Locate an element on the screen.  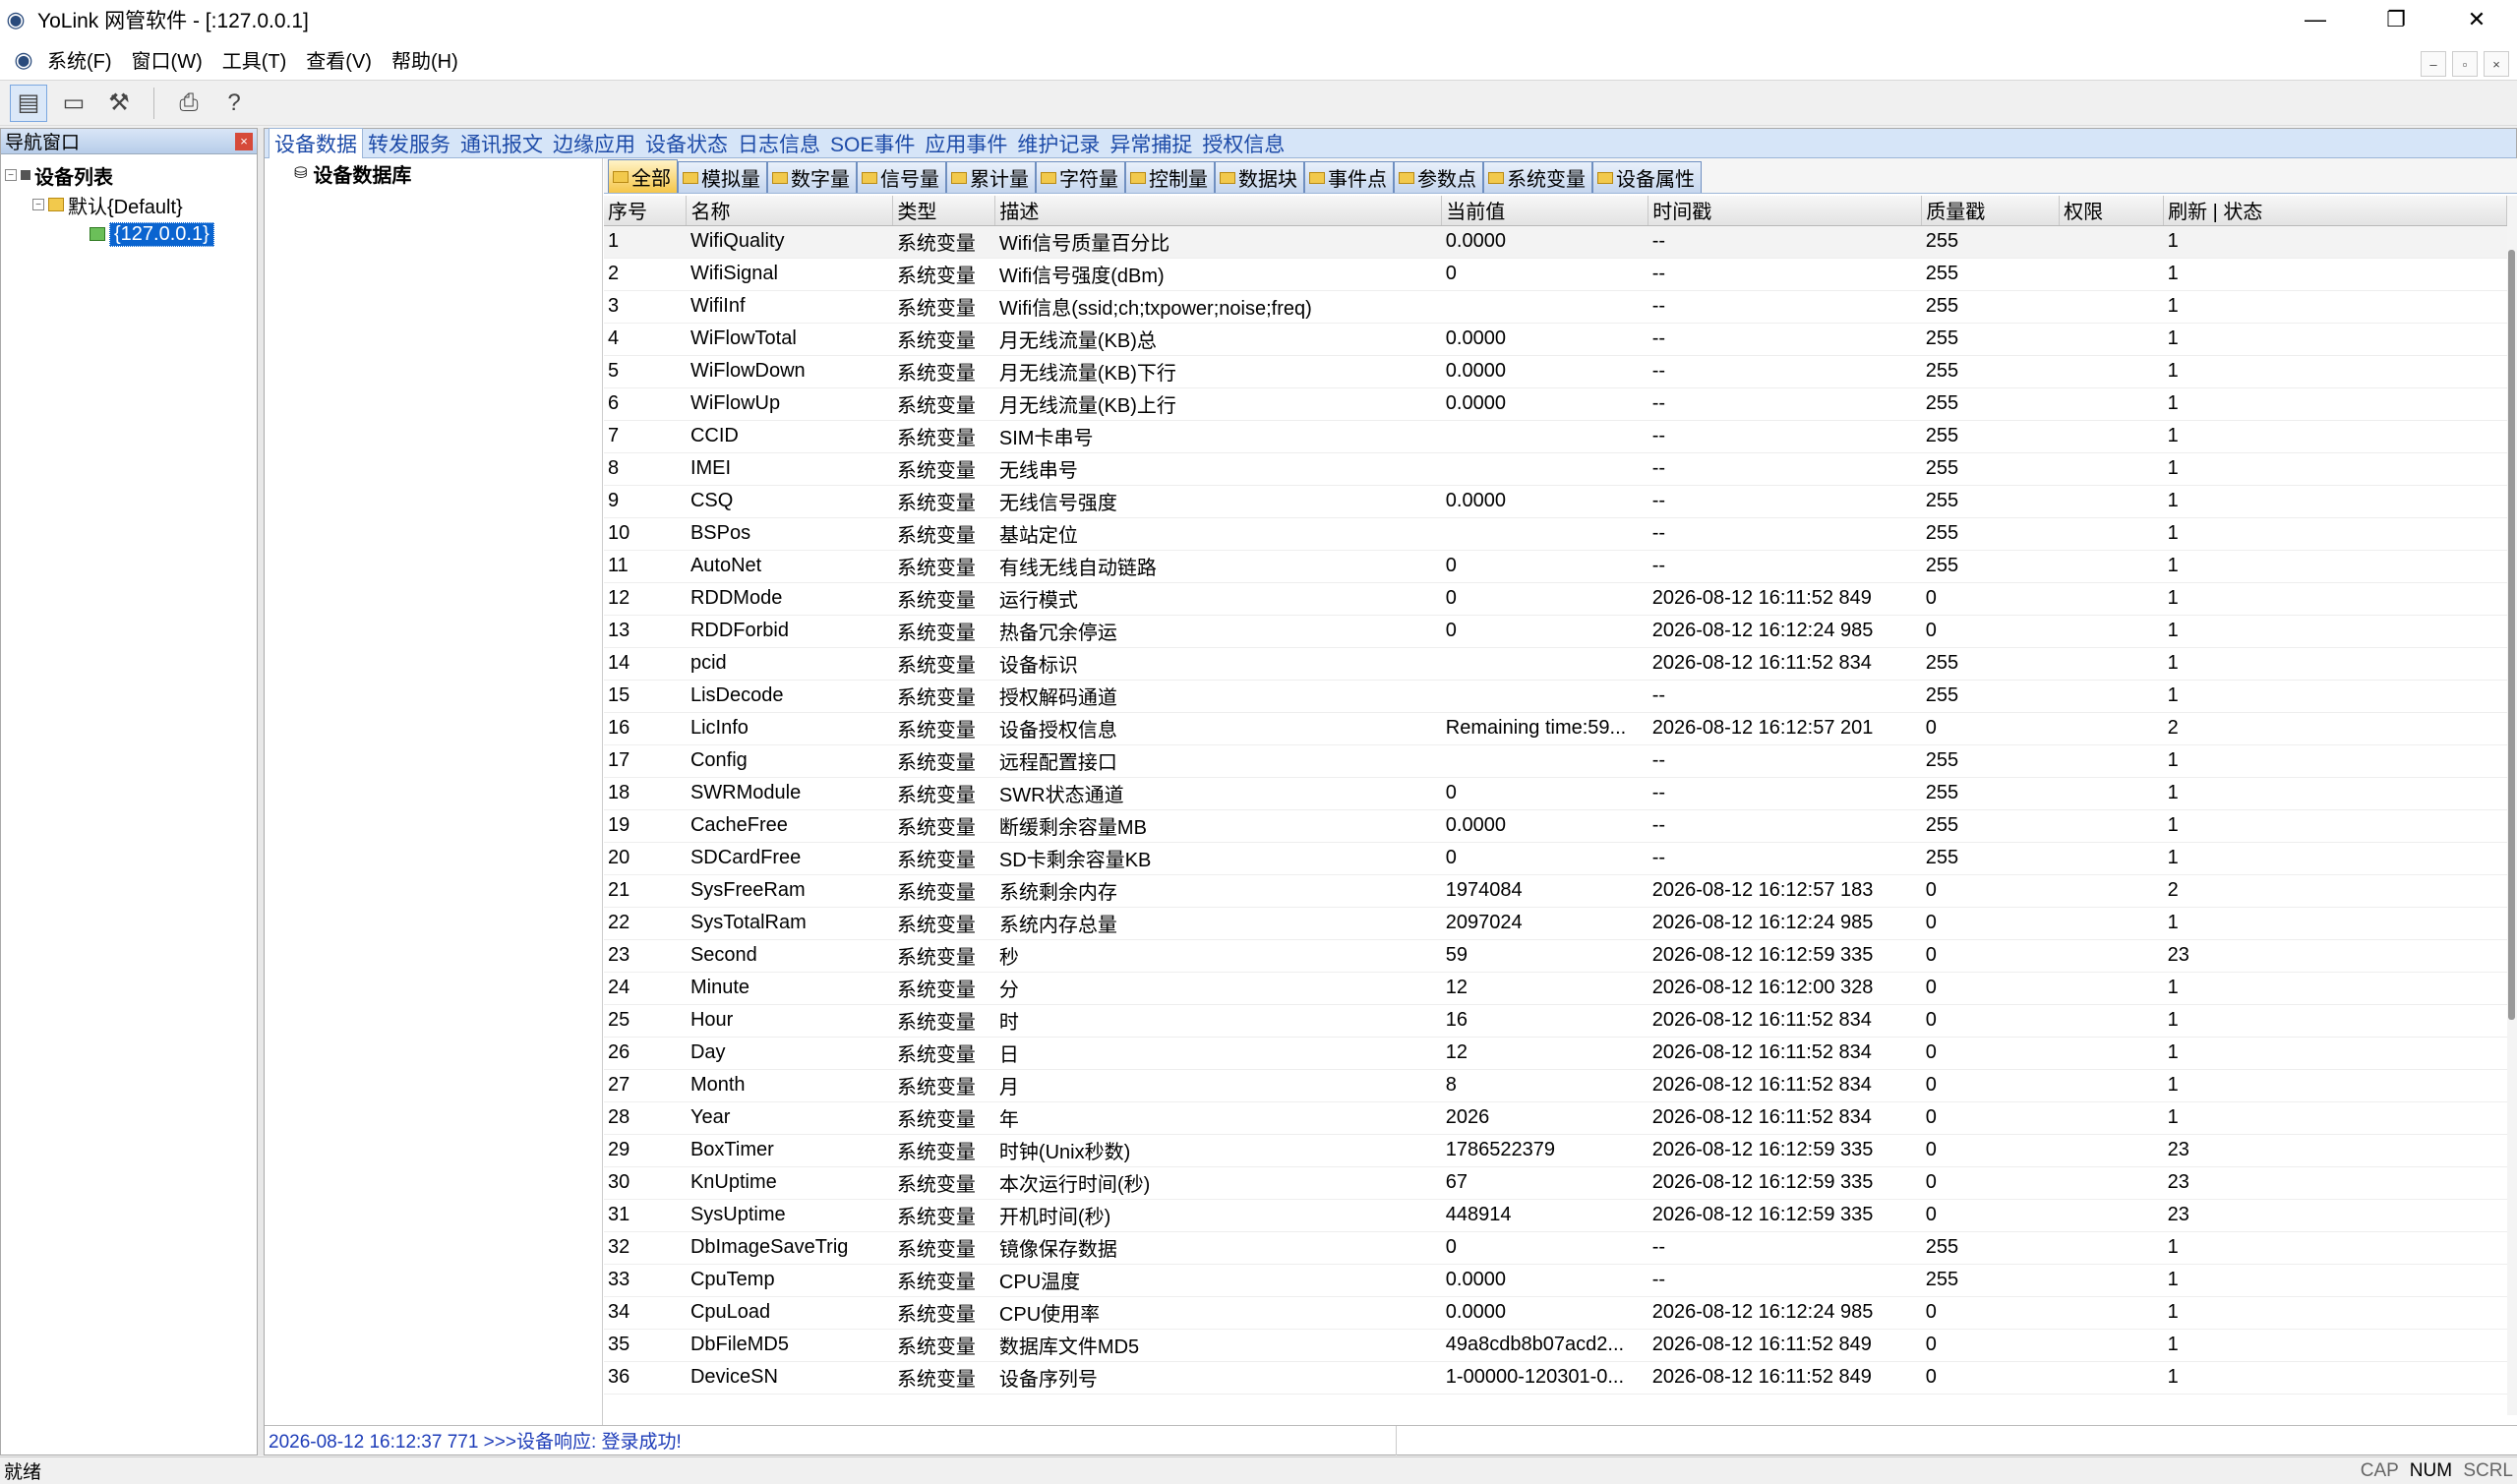
table-row: 17 Config 系统变量 远程配置接口 -- 255 1 is located at coordinates (1555, 761).